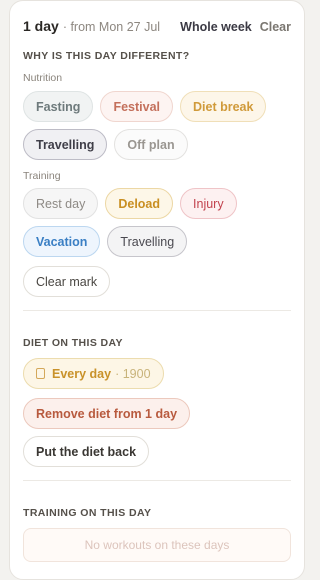  I want to click on training-chip-row-2: Vacation Travelling, so click(105, 241).